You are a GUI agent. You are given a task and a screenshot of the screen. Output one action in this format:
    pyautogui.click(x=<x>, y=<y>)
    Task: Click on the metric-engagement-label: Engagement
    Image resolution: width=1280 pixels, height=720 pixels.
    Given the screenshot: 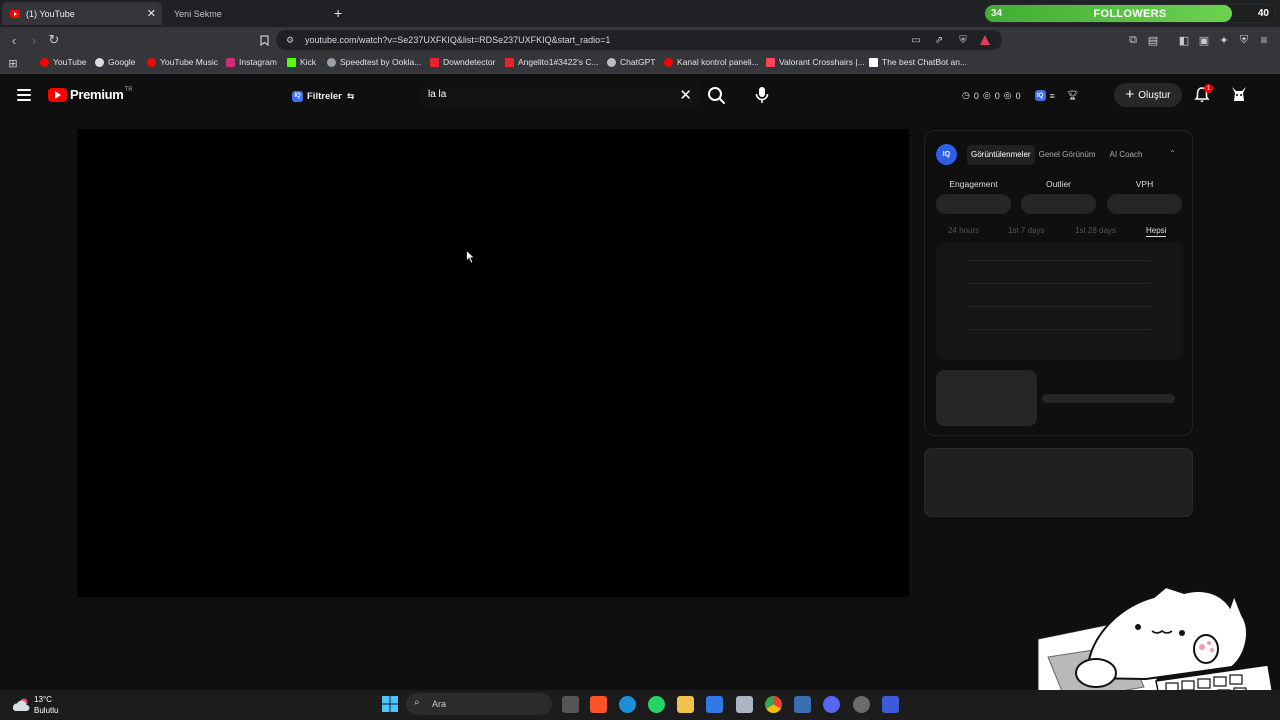 What is the action you would take?
    pyautogui.click(x=973, y=184)
    